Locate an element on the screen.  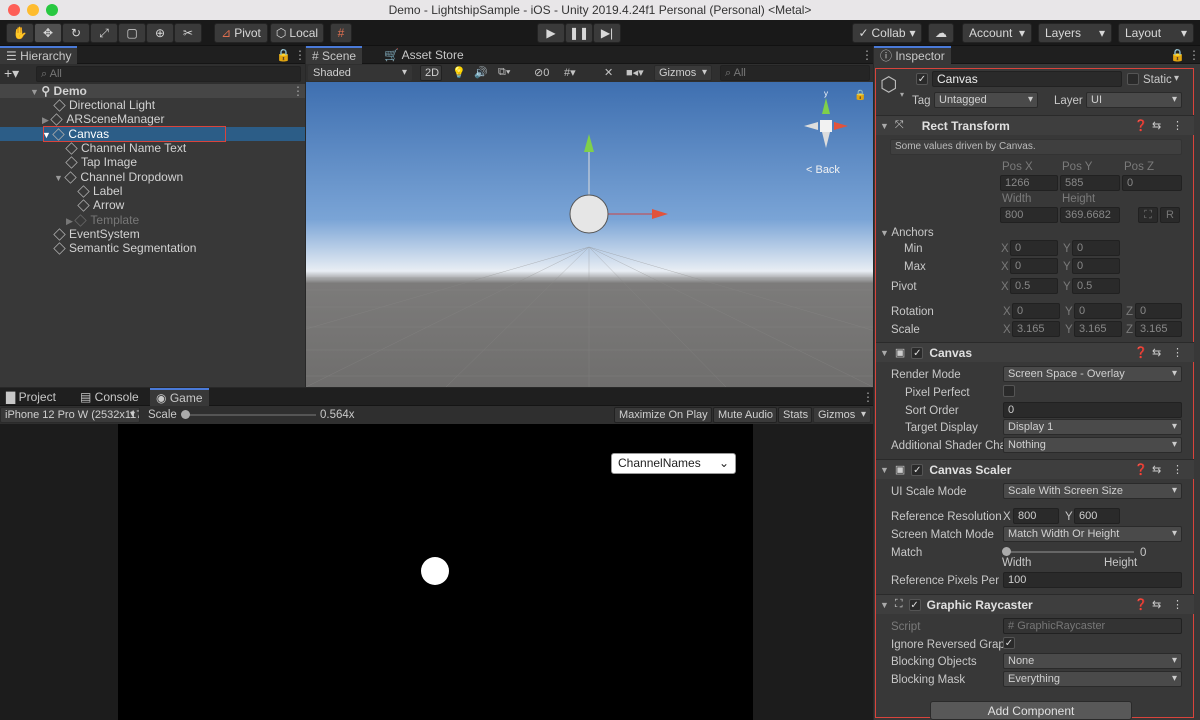
canvas-scaler-enabled-checkbox: ✓ is located at coordinates (917, 469).